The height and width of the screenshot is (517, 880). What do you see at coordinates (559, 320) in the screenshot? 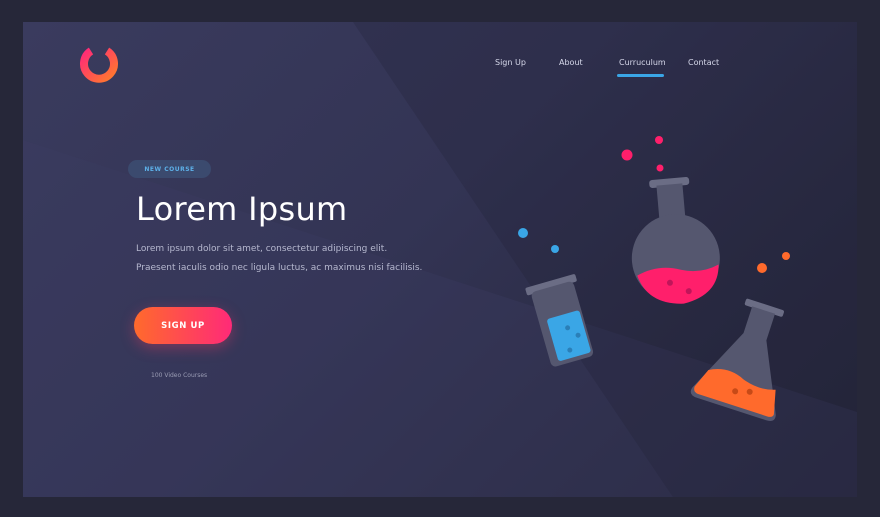
I see `beaker-icon` at bounding box center [559, 320].